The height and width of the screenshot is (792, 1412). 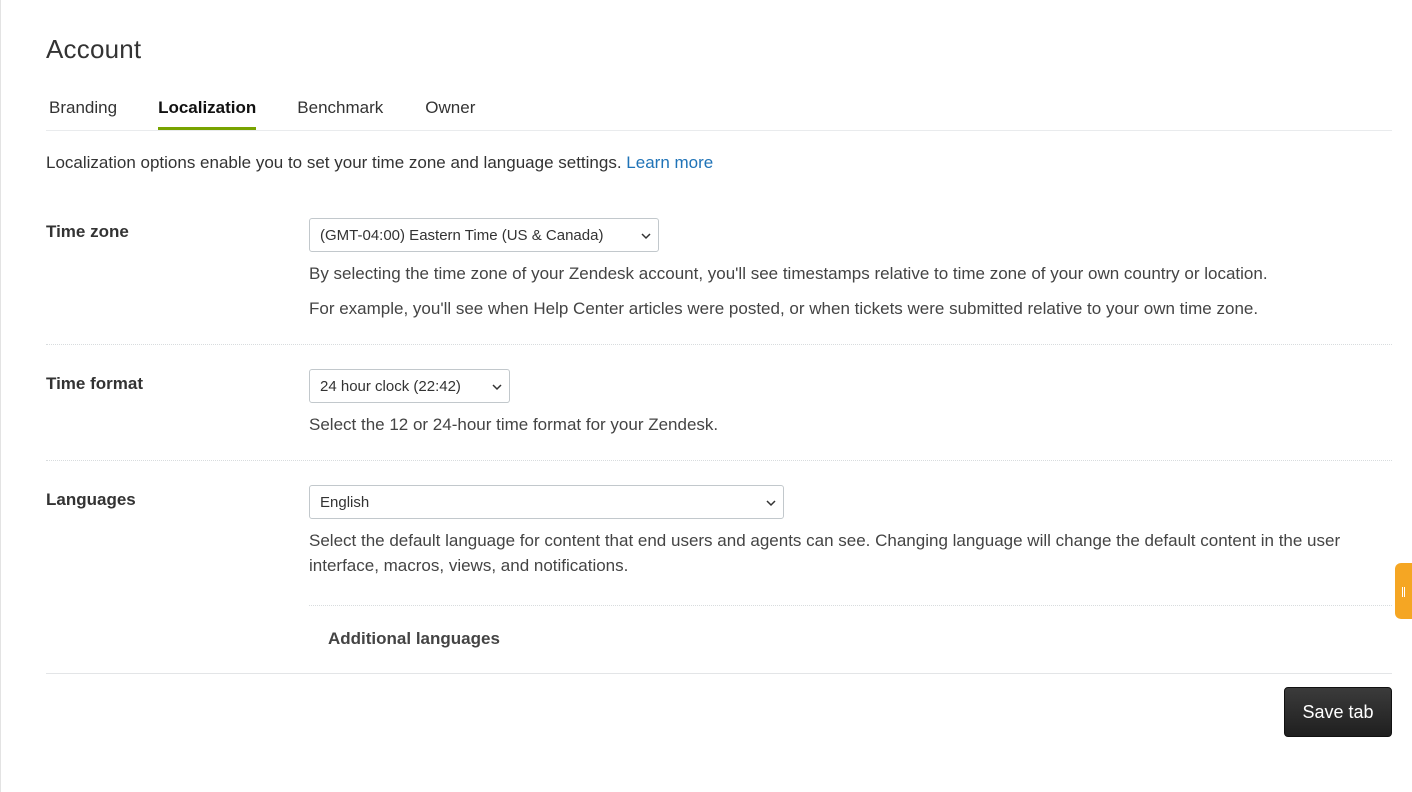 What do you see at coordinates (83, 113) in the screenshot?
I see `tab-branding: Branding` at bounding box center [83, 113].